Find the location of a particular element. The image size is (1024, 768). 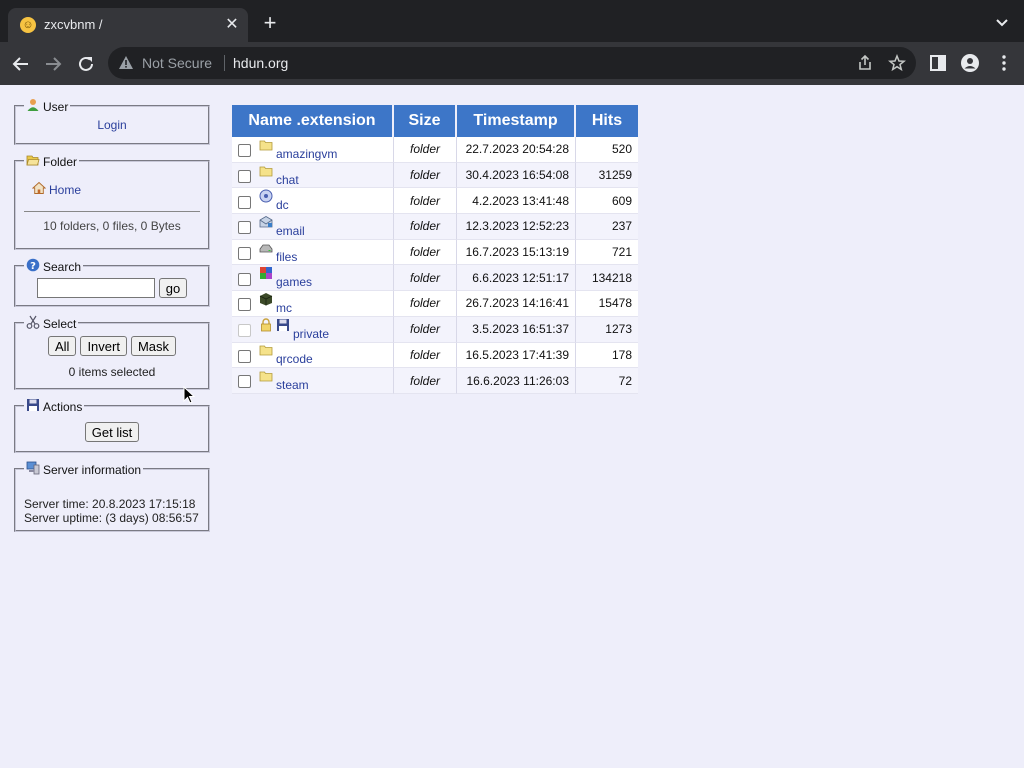

disc-icon is located at coordinates (266, 196).